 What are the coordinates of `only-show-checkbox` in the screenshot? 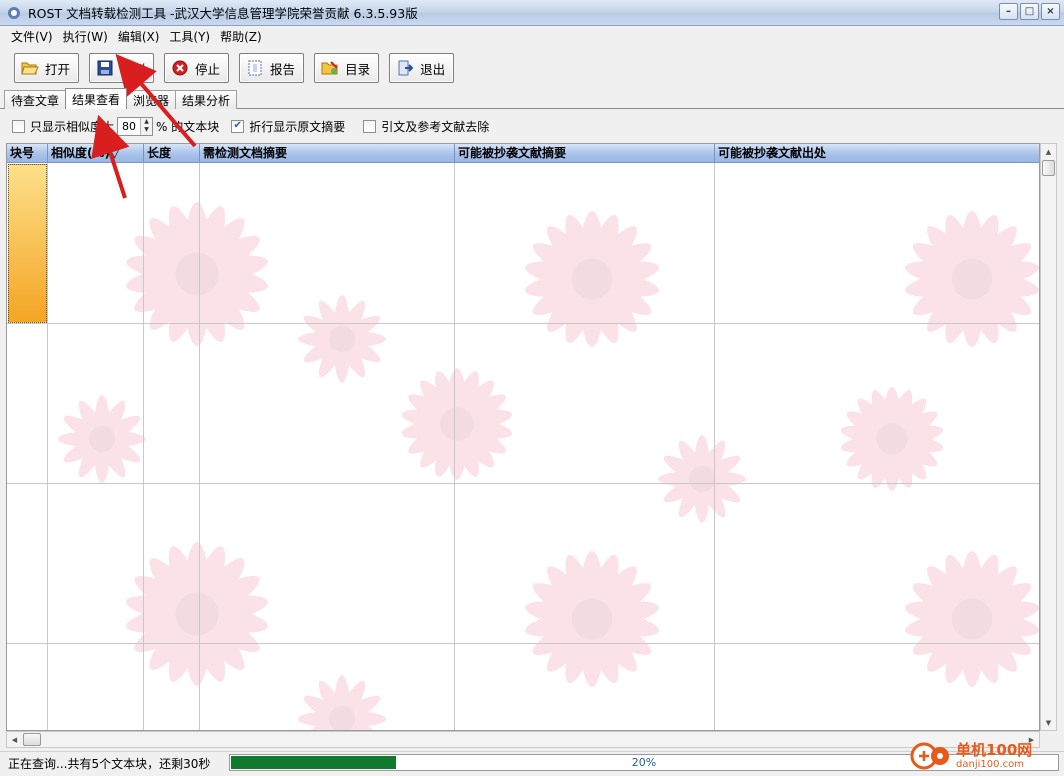 It's located at (18, 126).